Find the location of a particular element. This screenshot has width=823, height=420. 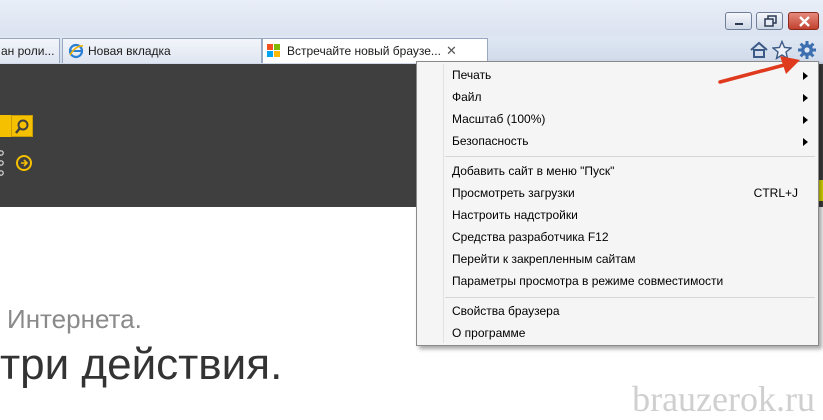

menu-item-label: Настроить надстройки is located at coordinates (515, 215).